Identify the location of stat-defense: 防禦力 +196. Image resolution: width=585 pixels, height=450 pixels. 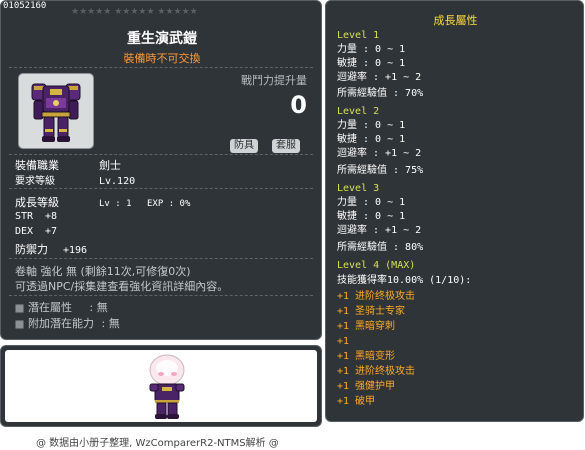
(51, 249).